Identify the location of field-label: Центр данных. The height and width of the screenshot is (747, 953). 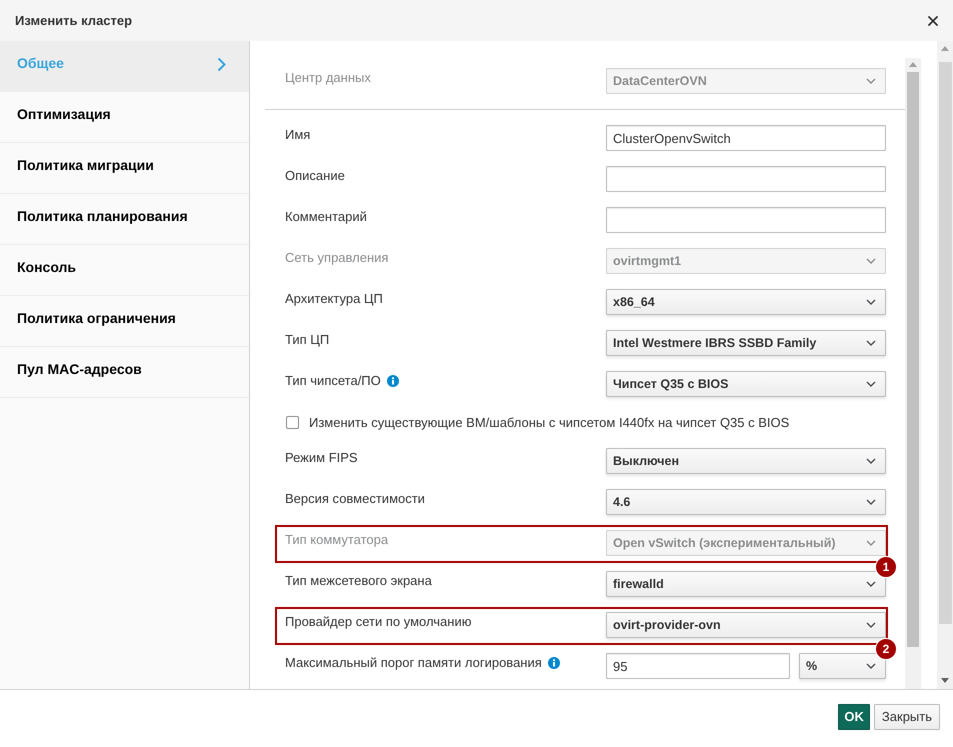
(328, 78).